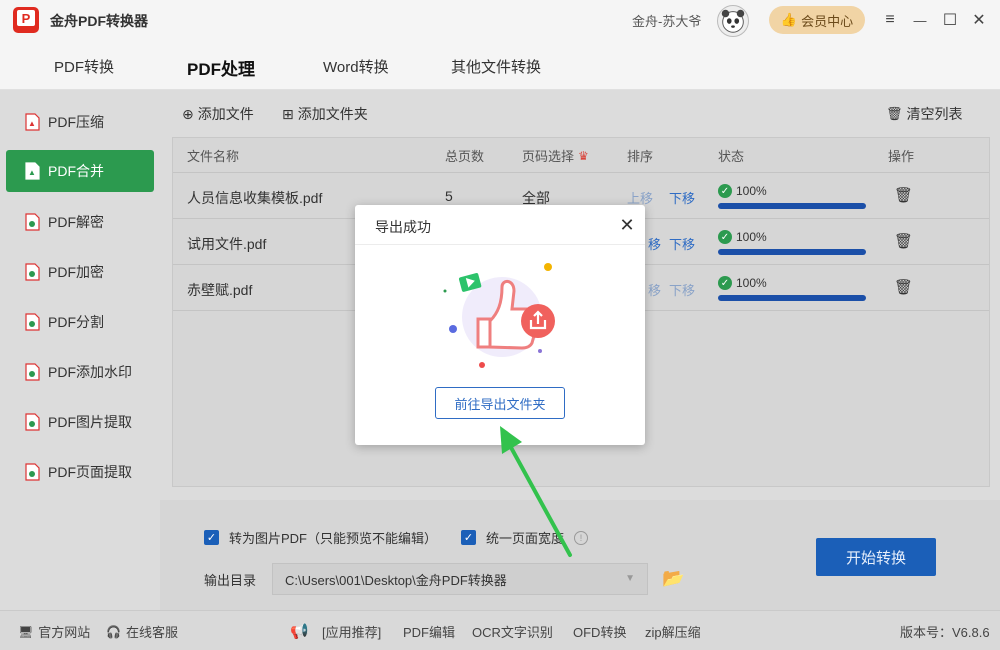  Describe the element at coordinates (76, 322) in the screenshot. I see `sidebar-item-label: PDF分割` at that location.